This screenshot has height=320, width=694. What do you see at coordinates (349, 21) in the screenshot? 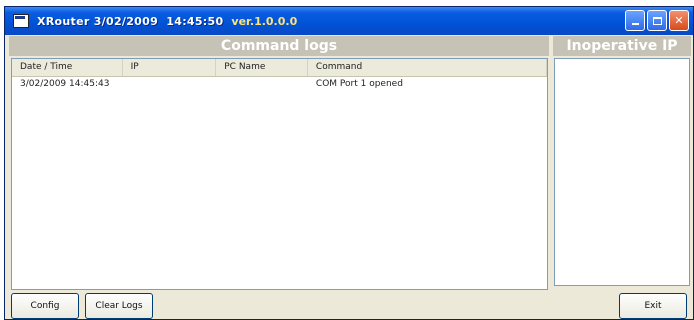
I see `title-bar: XRouter 3/02/2009 14:45:50 ver.1.0.0.0 ✕` at bounding box center [349, 21].